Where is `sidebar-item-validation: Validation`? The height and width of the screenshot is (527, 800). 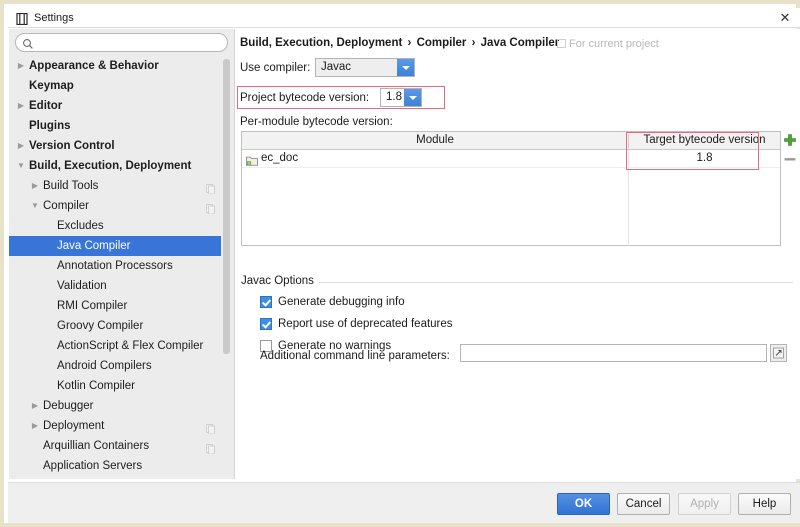
sidebar-item-validation: Validation is located at coordinates (115, 286).